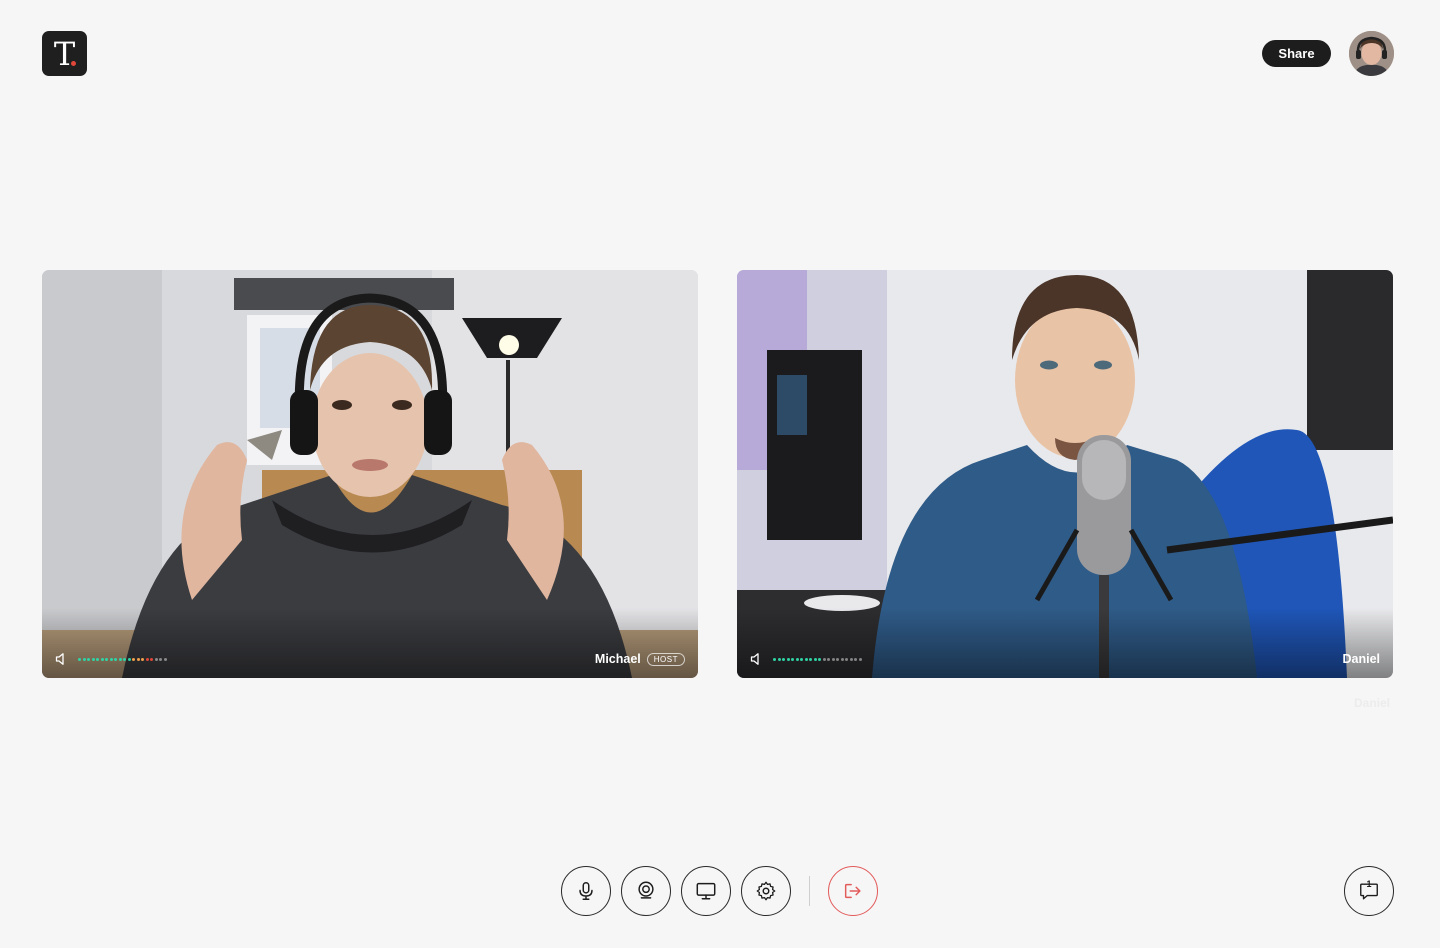  I want to click on logo-dot, so click(73, 63).